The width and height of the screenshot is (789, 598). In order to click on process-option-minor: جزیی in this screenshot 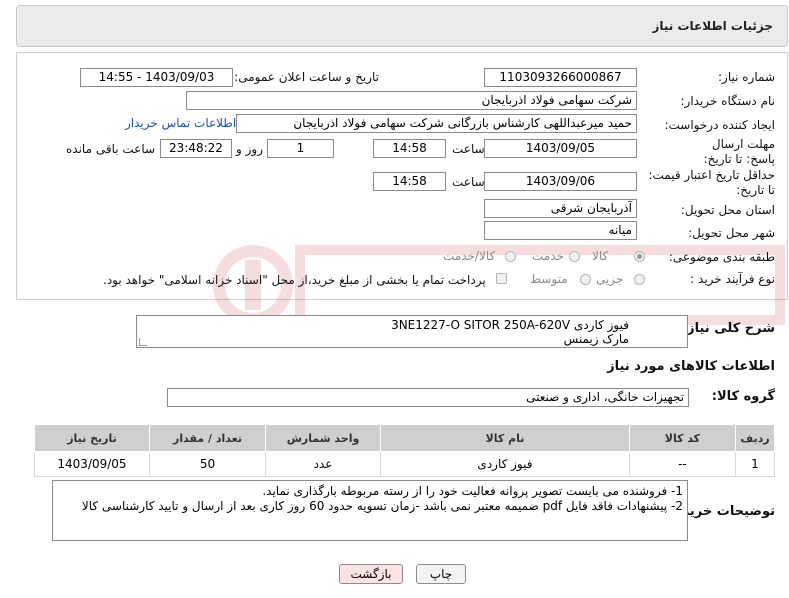, I will do `click(610, 279)`.